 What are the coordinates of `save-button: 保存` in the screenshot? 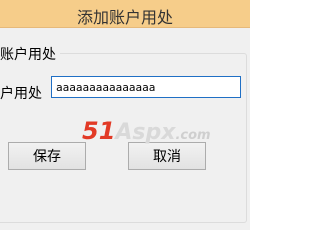 It's located at (47, 156).